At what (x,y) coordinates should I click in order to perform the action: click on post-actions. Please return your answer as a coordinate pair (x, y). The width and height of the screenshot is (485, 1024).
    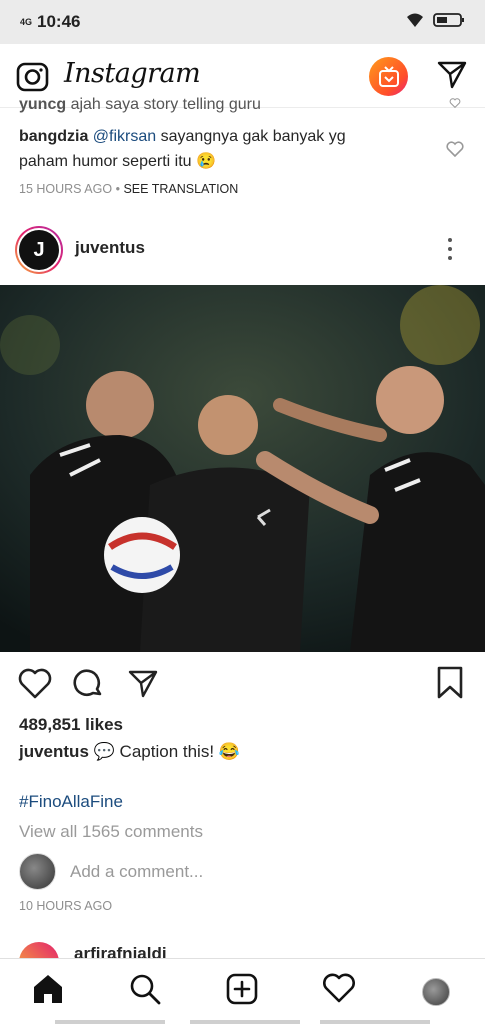
    Looking at the image, I should click on (242, 684).